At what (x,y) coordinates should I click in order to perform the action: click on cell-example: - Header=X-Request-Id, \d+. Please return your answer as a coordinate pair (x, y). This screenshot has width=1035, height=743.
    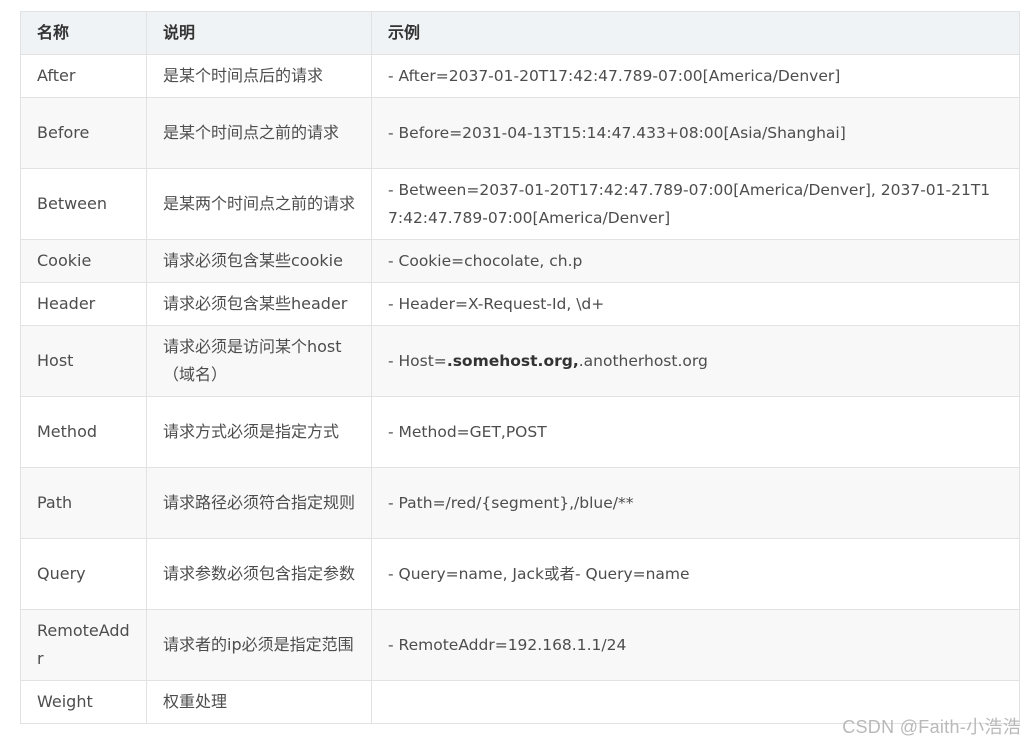
    Looking at the image, I should click on (695, 304).